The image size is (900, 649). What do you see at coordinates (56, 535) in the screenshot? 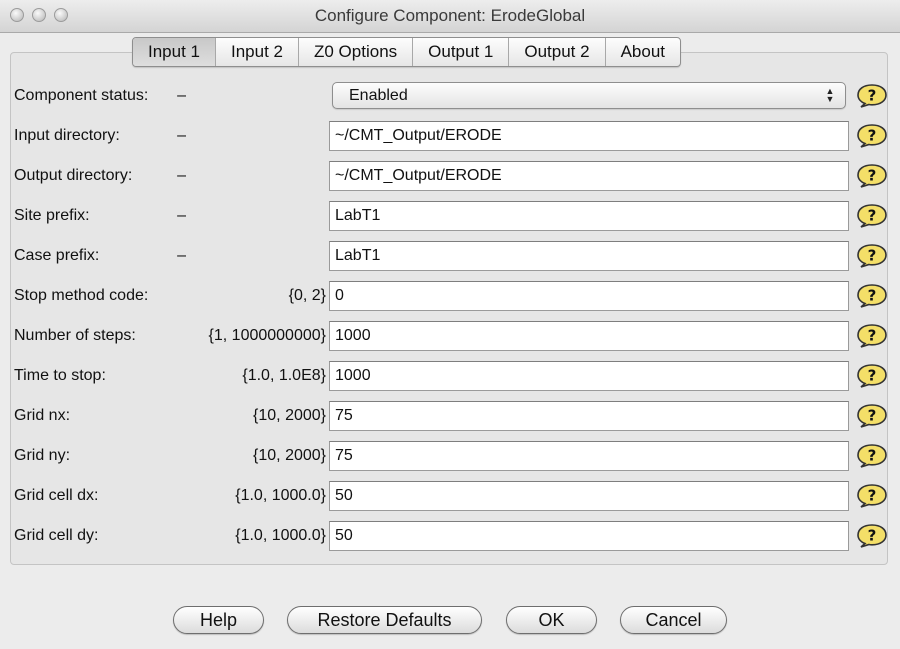
I see `field-label: Grid cell dy:` at bounding box center [56, 535].